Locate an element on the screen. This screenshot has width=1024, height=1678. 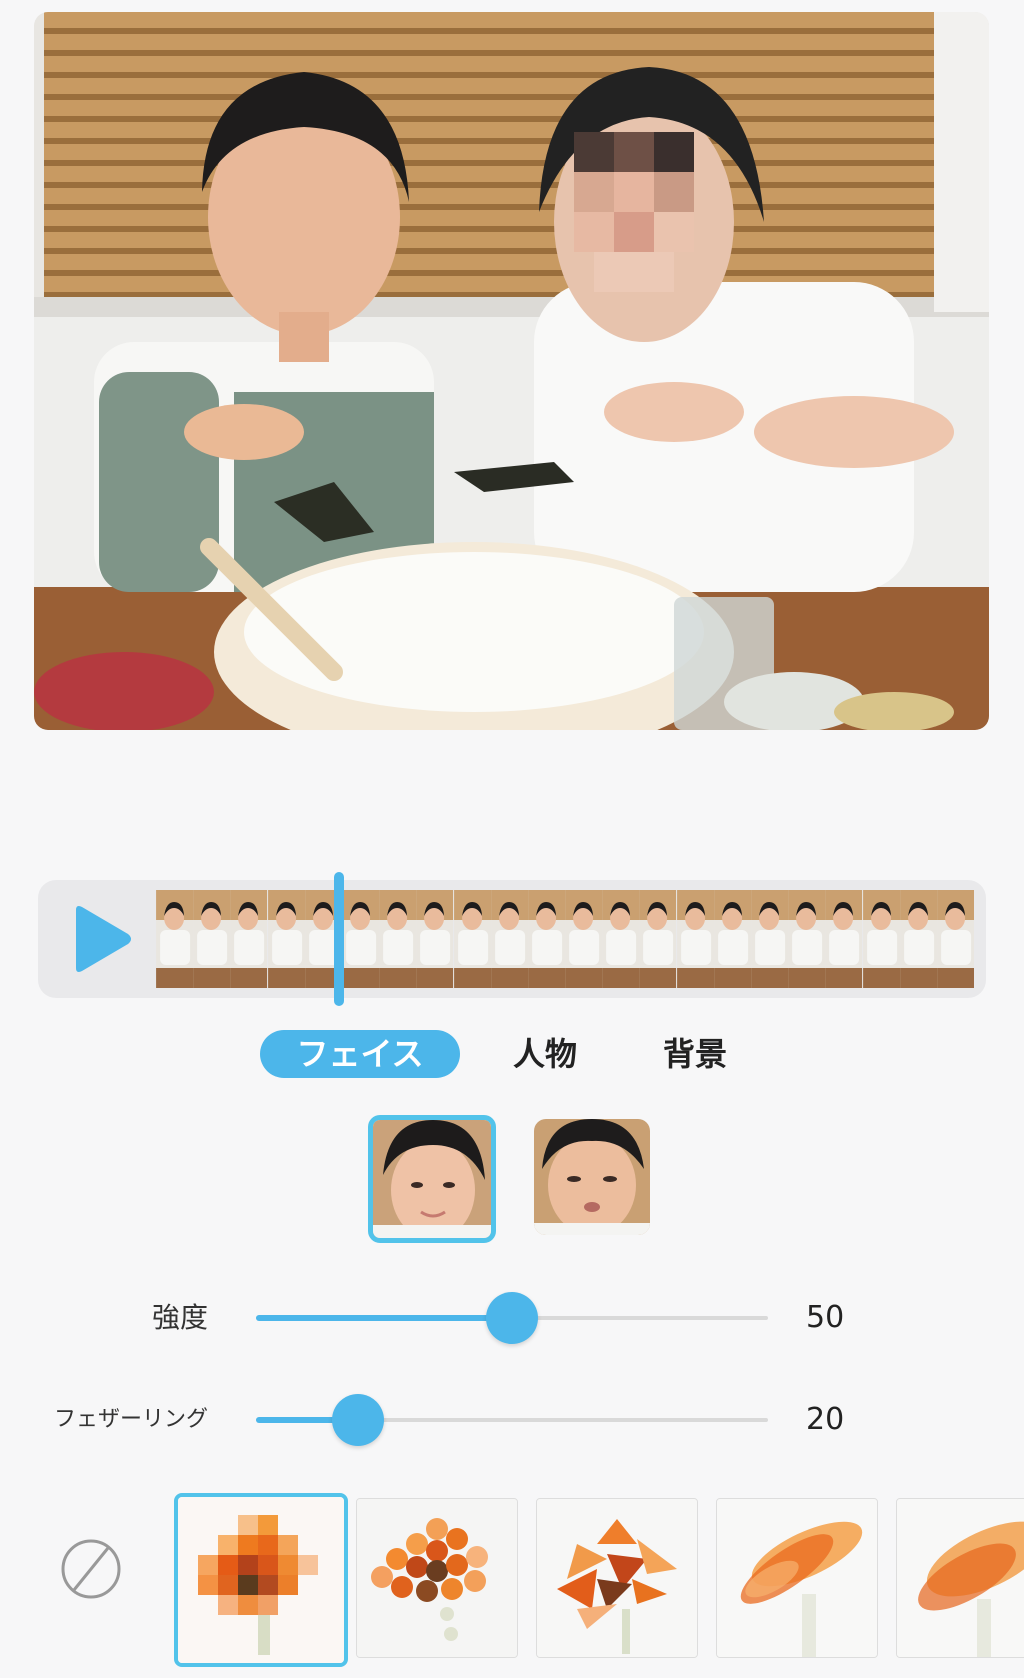
feathering-slider-row: フェザーリング 20 is located at coordinates (512, 1420).